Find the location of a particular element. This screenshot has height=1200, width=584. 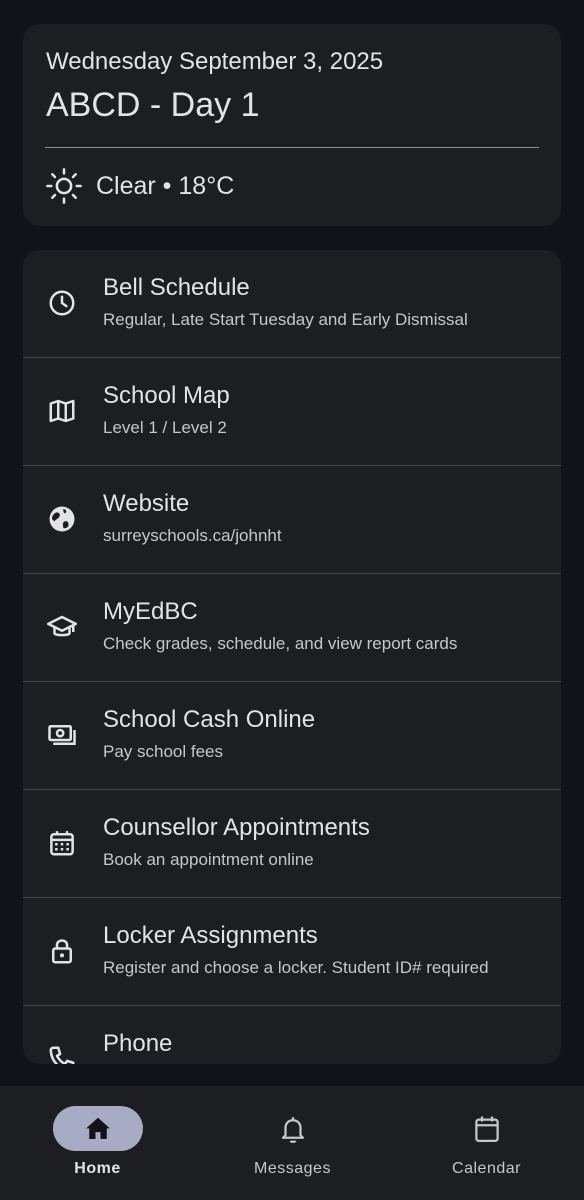

nav-messages: Messages is located at coordinates (292, 1143).